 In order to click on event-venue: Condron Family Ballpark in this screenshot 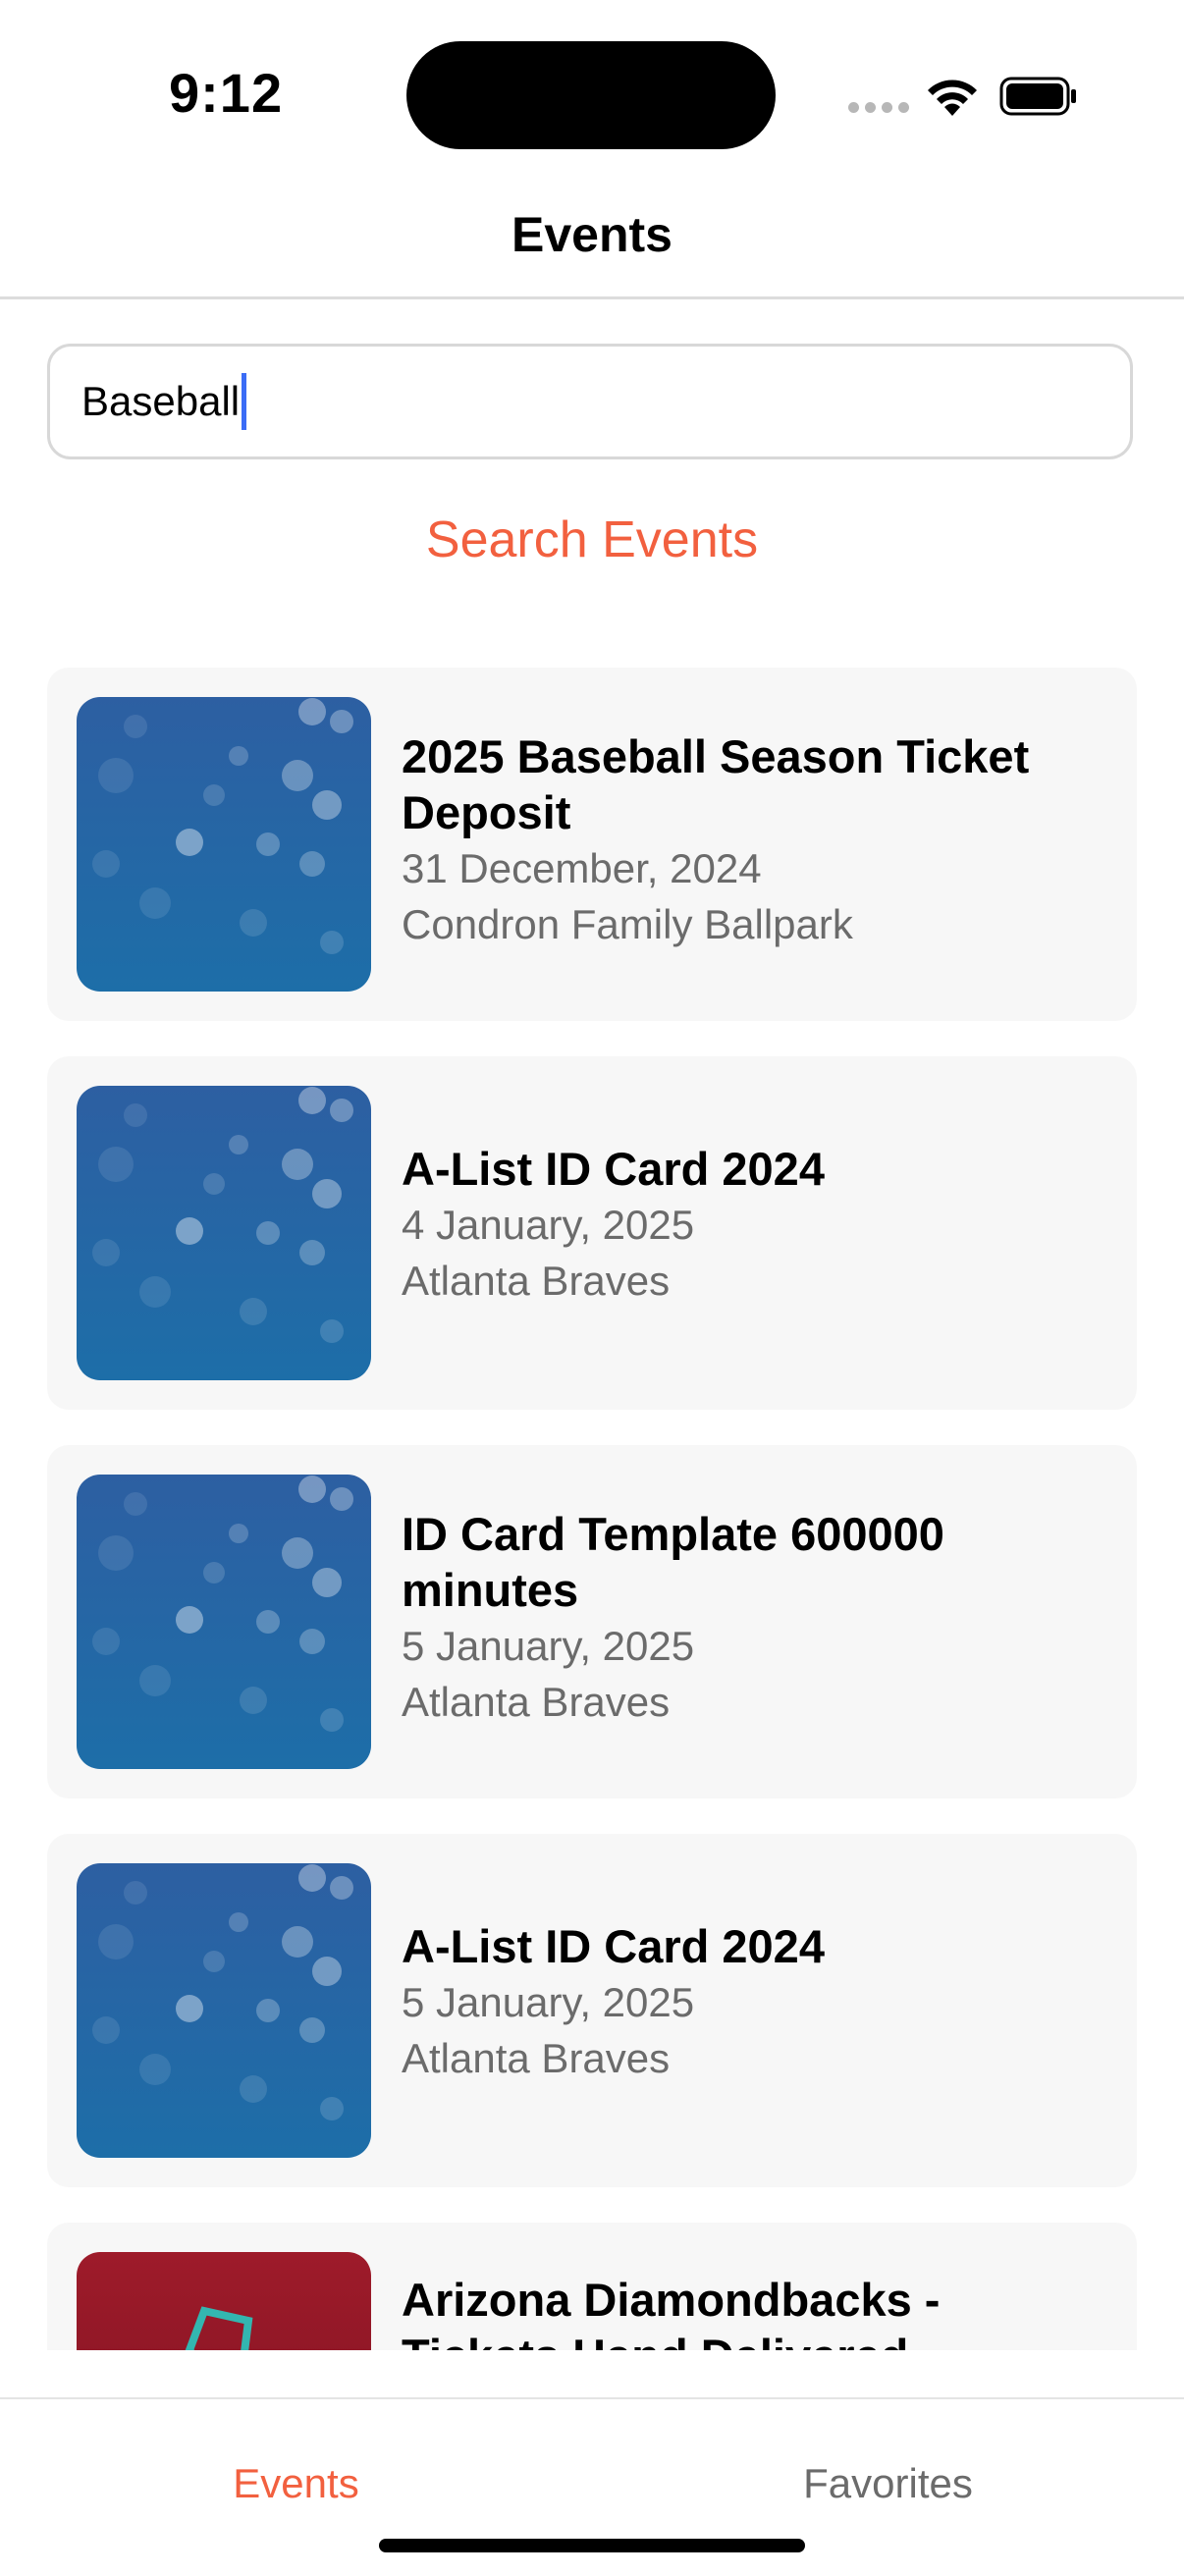, I will do `click(627, 924)`.